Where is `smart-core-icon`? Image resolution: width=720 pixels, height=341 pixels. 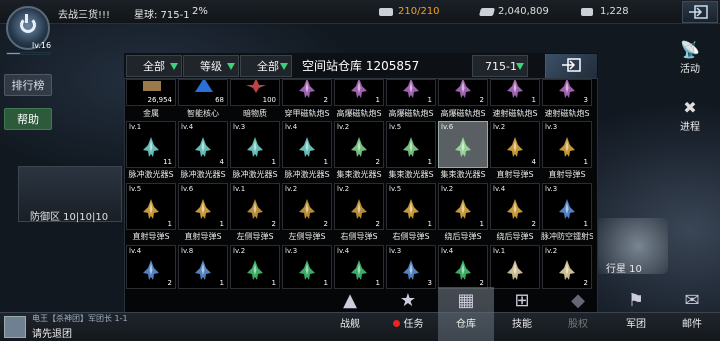 smart-core-icon is located at coordinates (203, 89).